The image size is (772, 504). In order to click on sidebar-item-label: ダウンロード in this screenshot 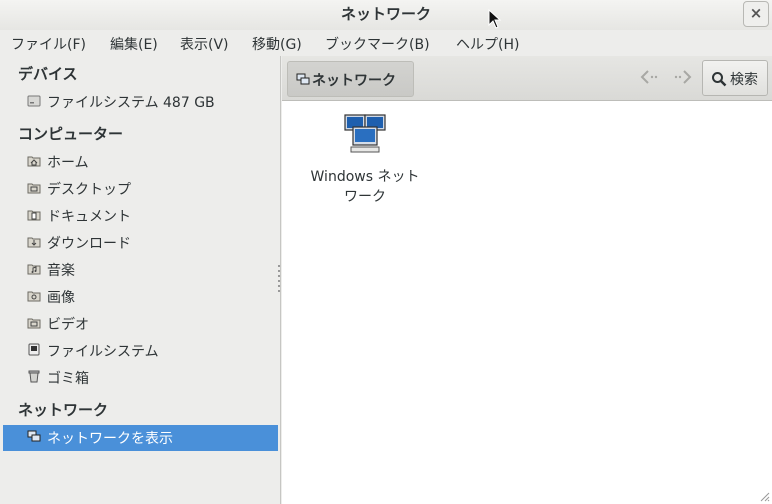, I will do `click(89, 244)`.